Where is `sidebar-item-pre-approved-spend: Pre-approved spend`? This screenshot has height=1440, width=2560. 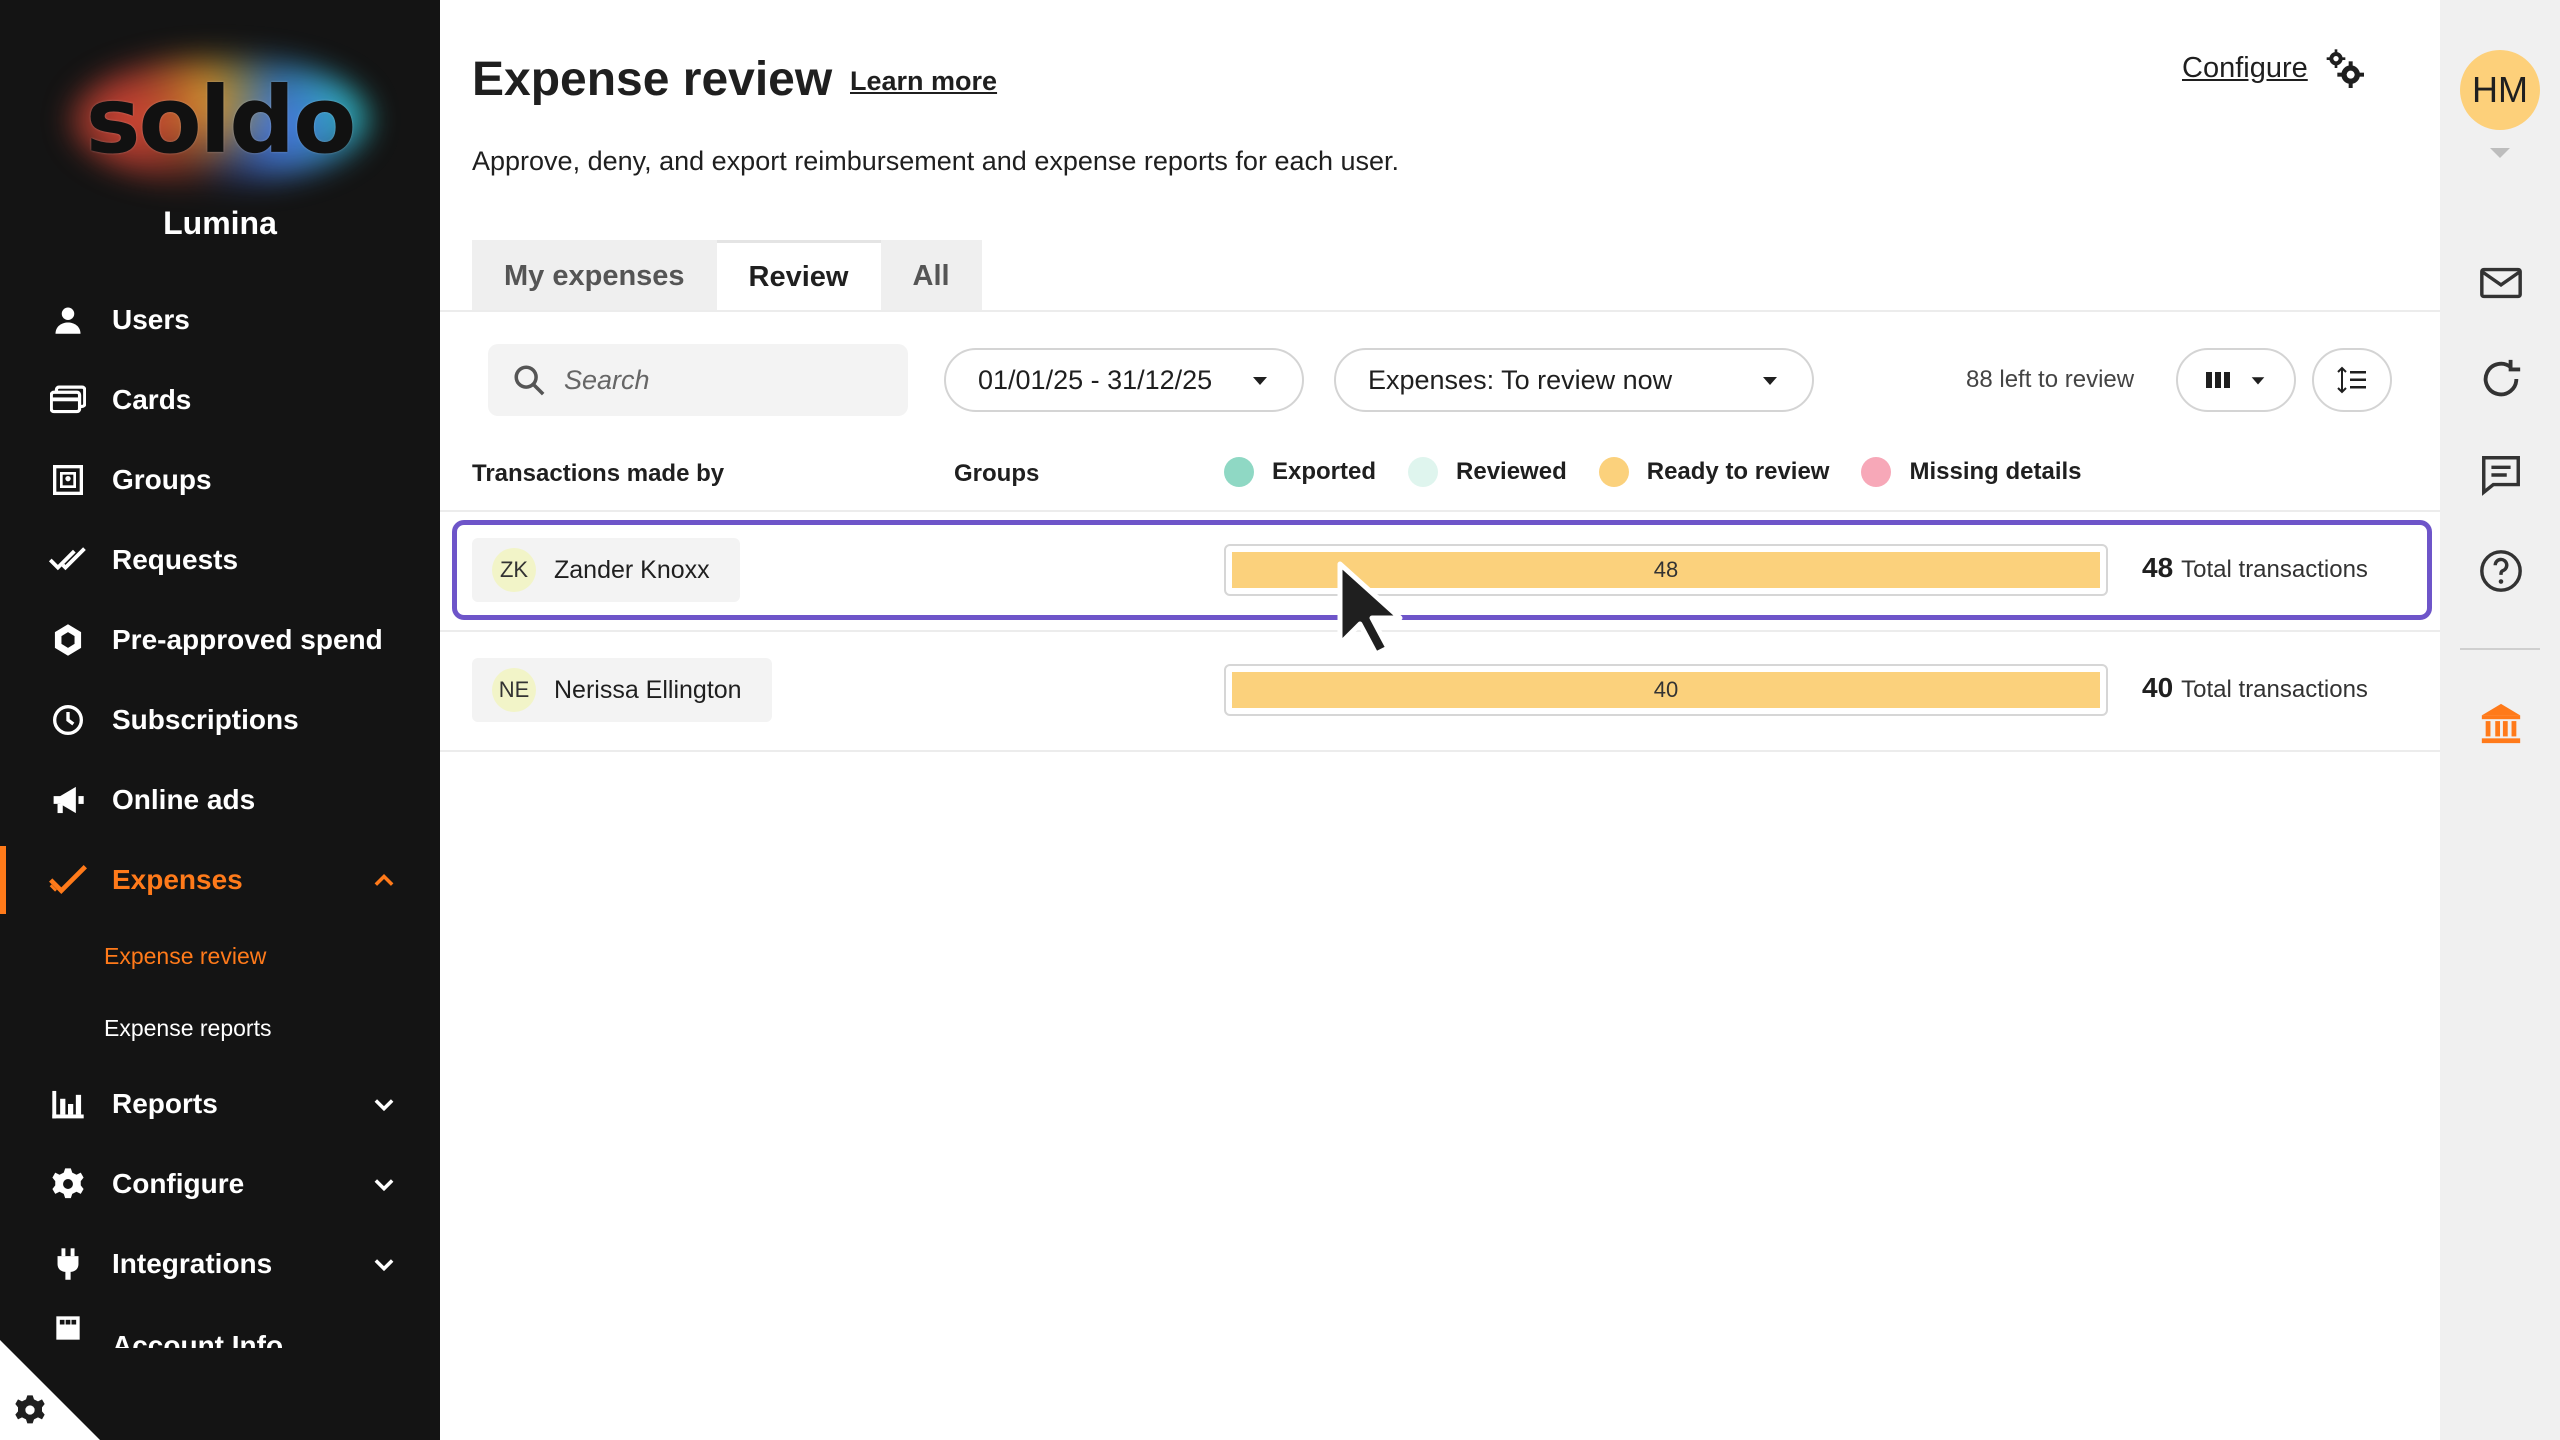
sidebar-item-pre-approved-spend: Pre-approved spend is located at coordinates (220, 640).